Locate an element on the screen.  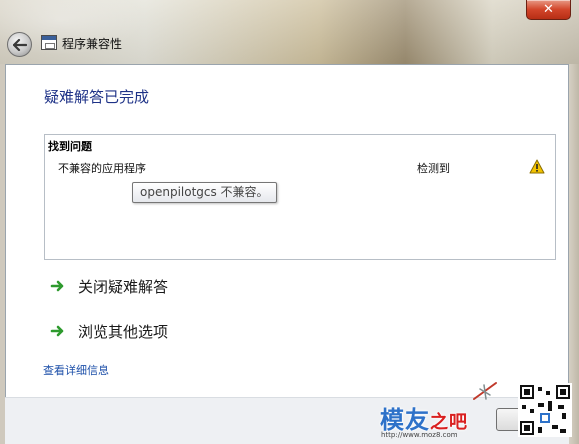
close-troubleshooter-link: 关闭疑难解答 is located at coordinates (109, 286).